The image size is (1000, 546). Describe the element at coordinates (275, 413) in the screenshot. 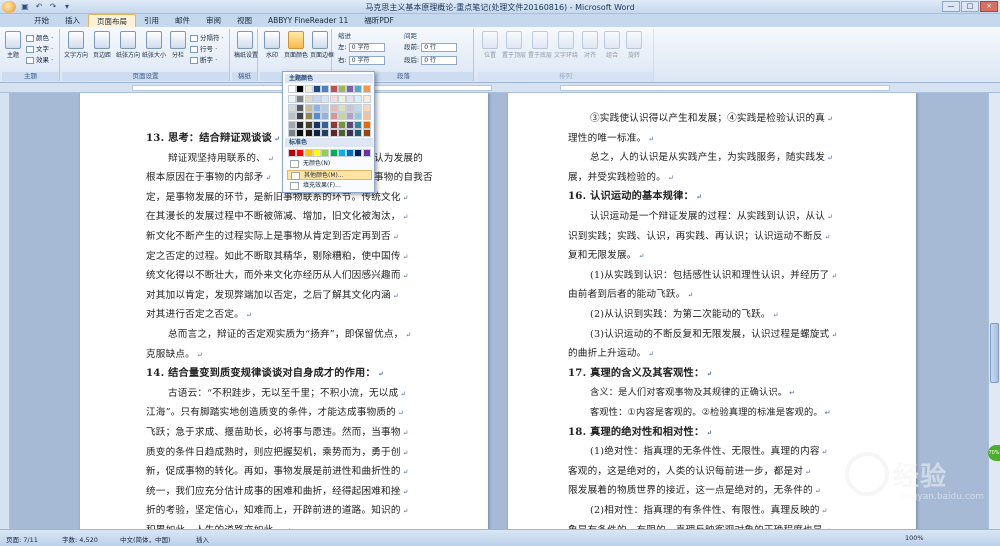

I see `document-line: 江海”。只有脚踏实地创造质变的条件，才能达成事物质的 ↵` at that location.